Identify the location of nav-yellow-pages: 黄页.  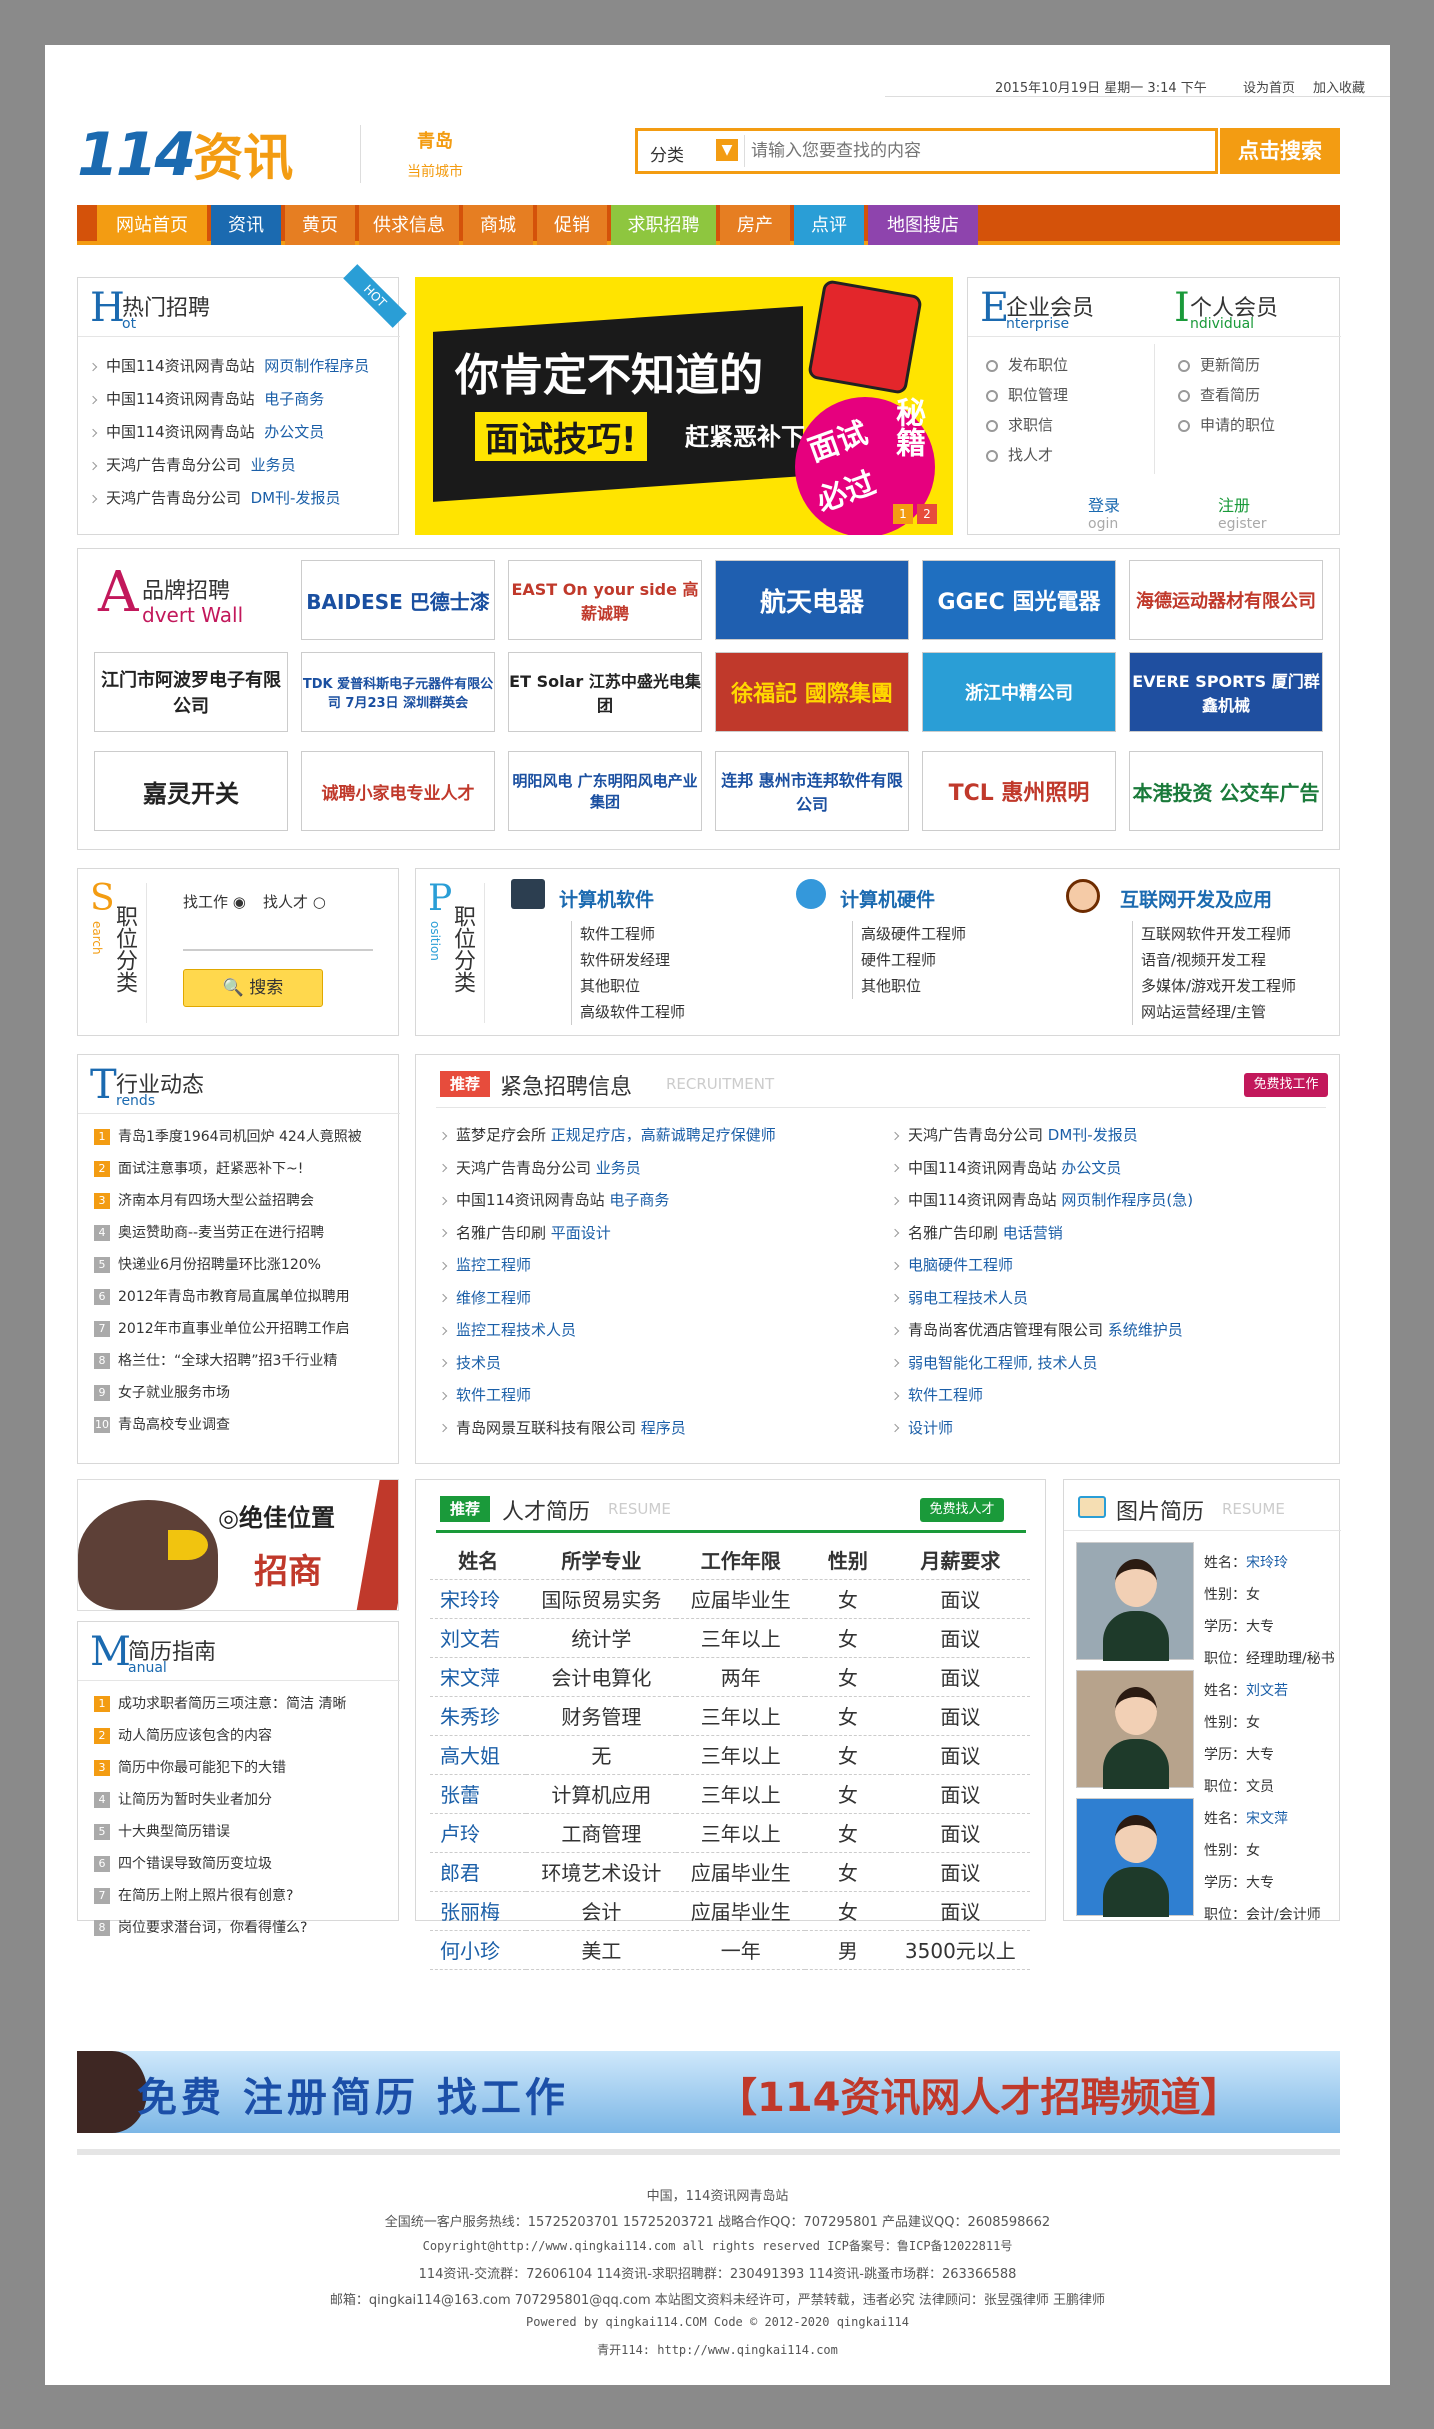
(320, 225).